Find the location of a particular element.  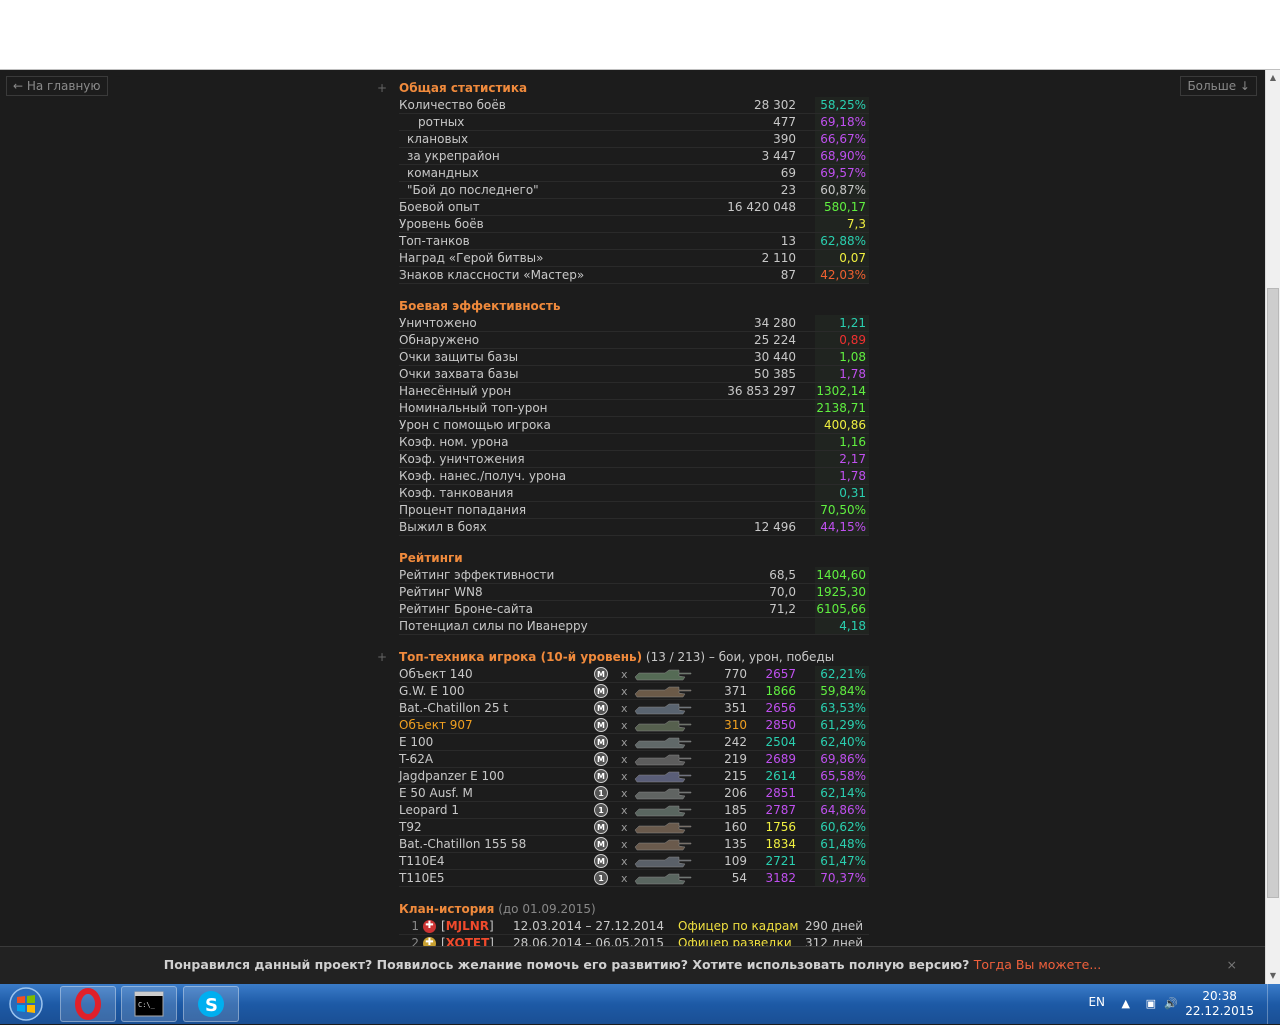

tank-damage: 2721 is located at coordinates (780, 861).